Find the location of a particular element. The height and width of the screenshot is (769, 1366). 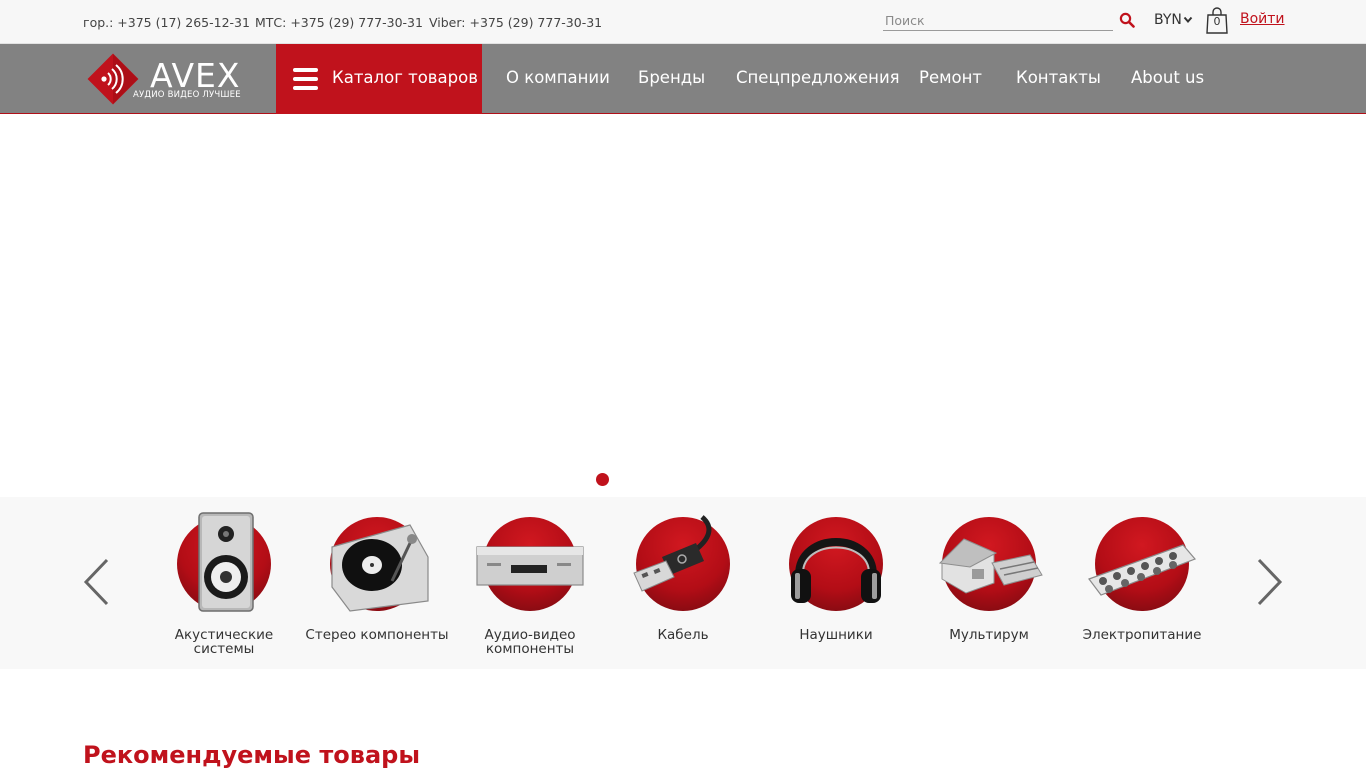

category-label: Мультирум is located at coordinates (989, 635).